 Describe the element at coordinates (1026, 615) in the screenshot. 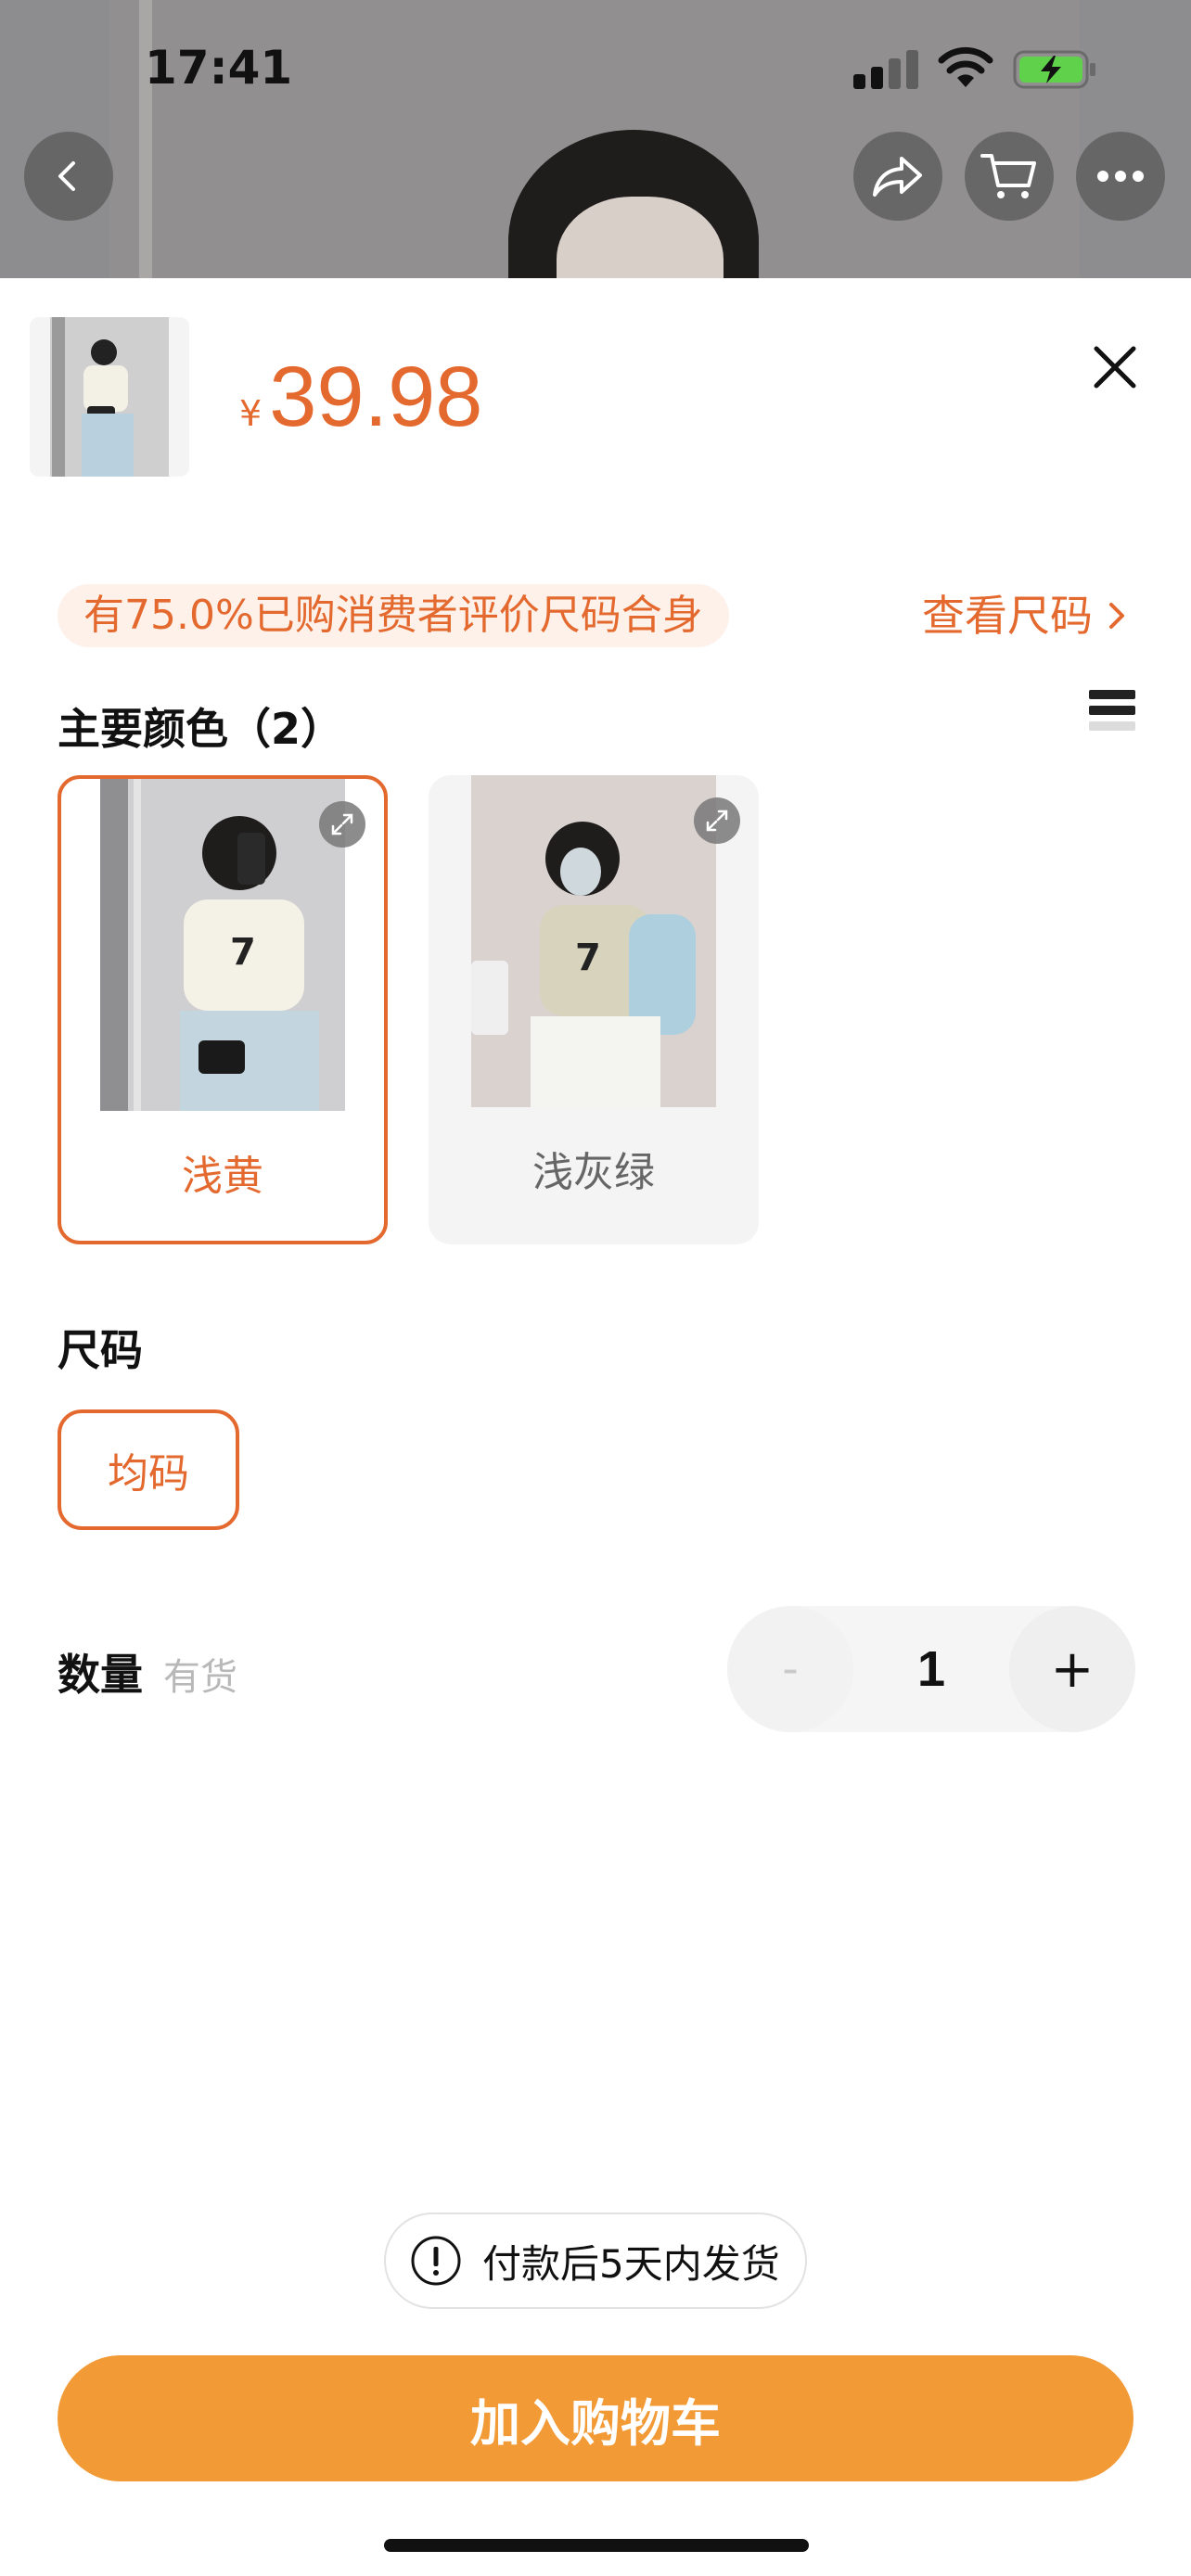

I see `view-size-chart-link: 查看尺码` at that location.